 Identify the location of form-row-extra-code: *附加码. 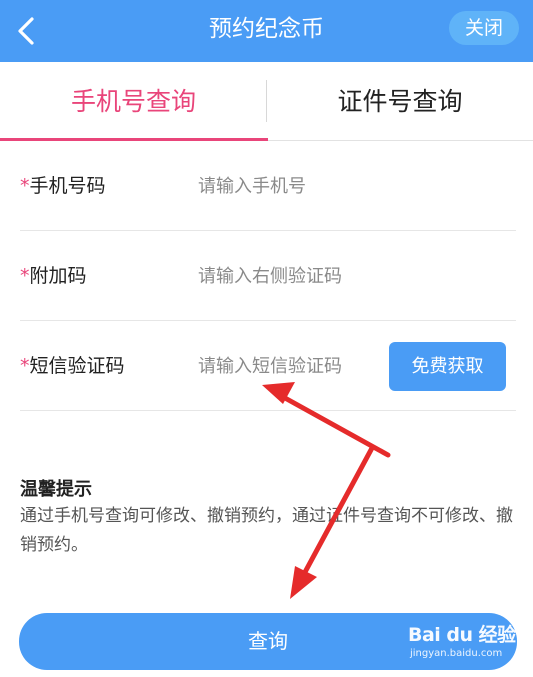
(268, 276).